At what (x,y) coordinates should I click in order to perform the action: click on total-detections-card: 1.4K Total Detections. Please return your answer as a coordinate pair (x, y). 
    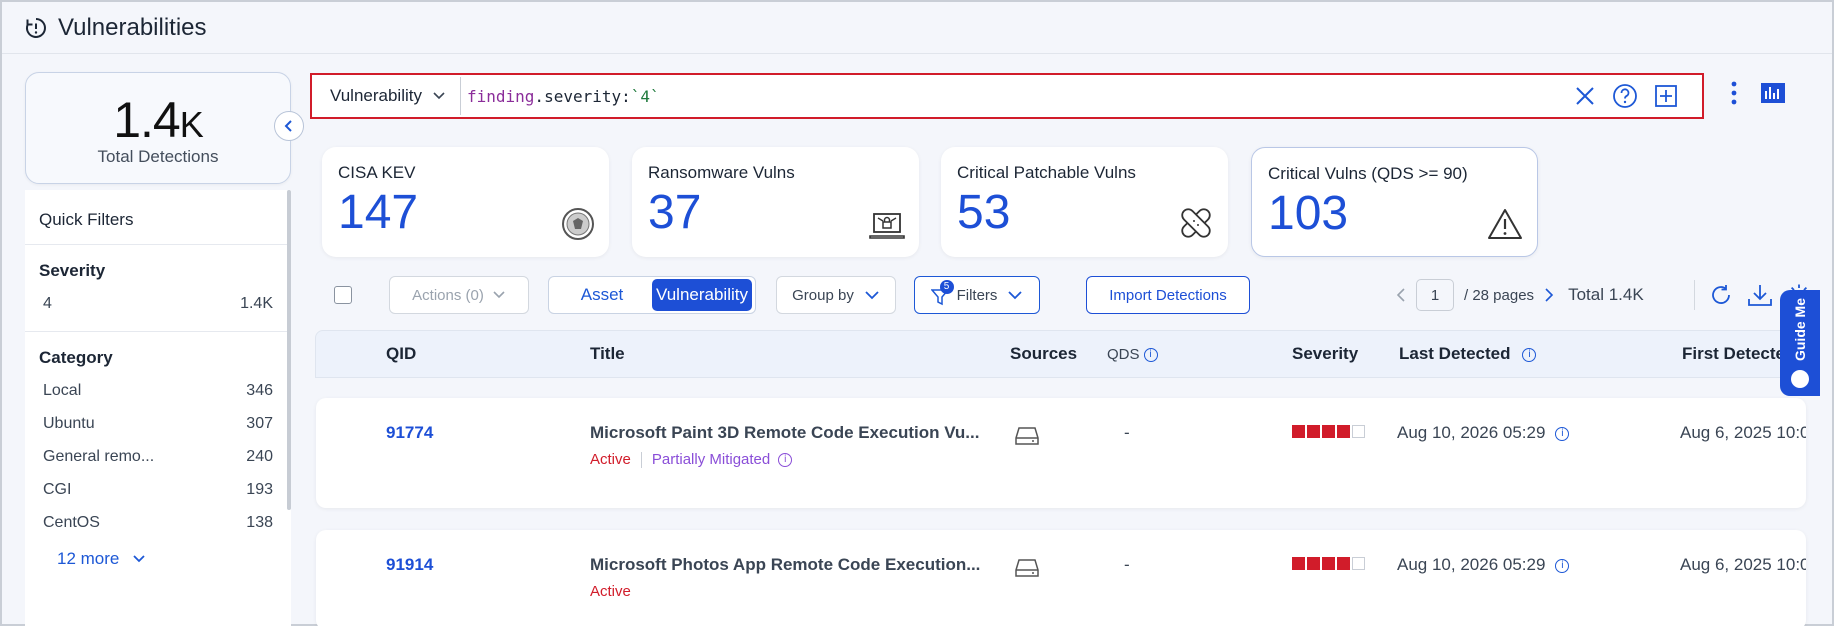
    Looking at the image, I should click on (158, 128).